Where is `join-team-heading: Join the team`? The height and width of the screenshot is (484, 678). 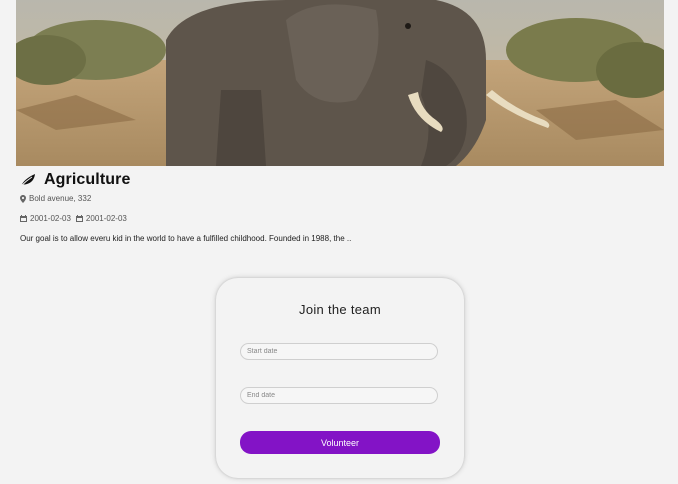 join-team-heading: Join the team is located at coordinates (340, 309).